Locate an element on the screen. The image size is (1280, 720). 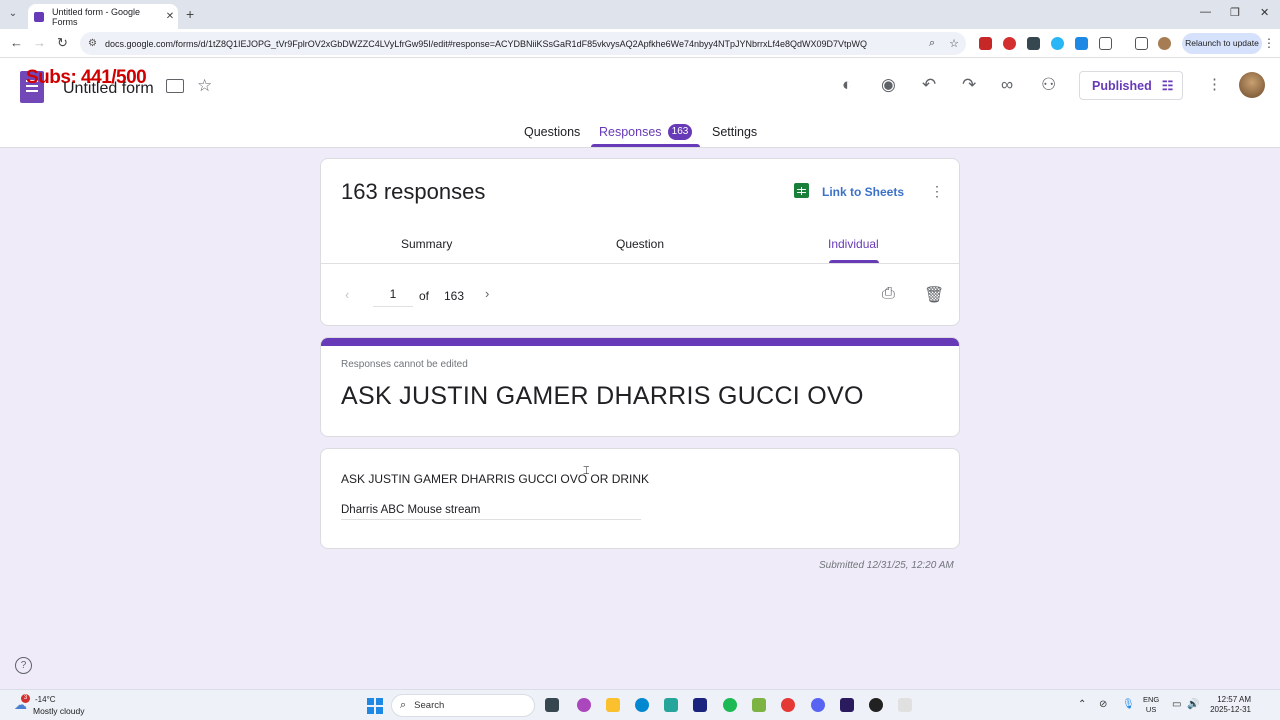
extensions-puzzle-icon is located at coordinates (1105, 43).